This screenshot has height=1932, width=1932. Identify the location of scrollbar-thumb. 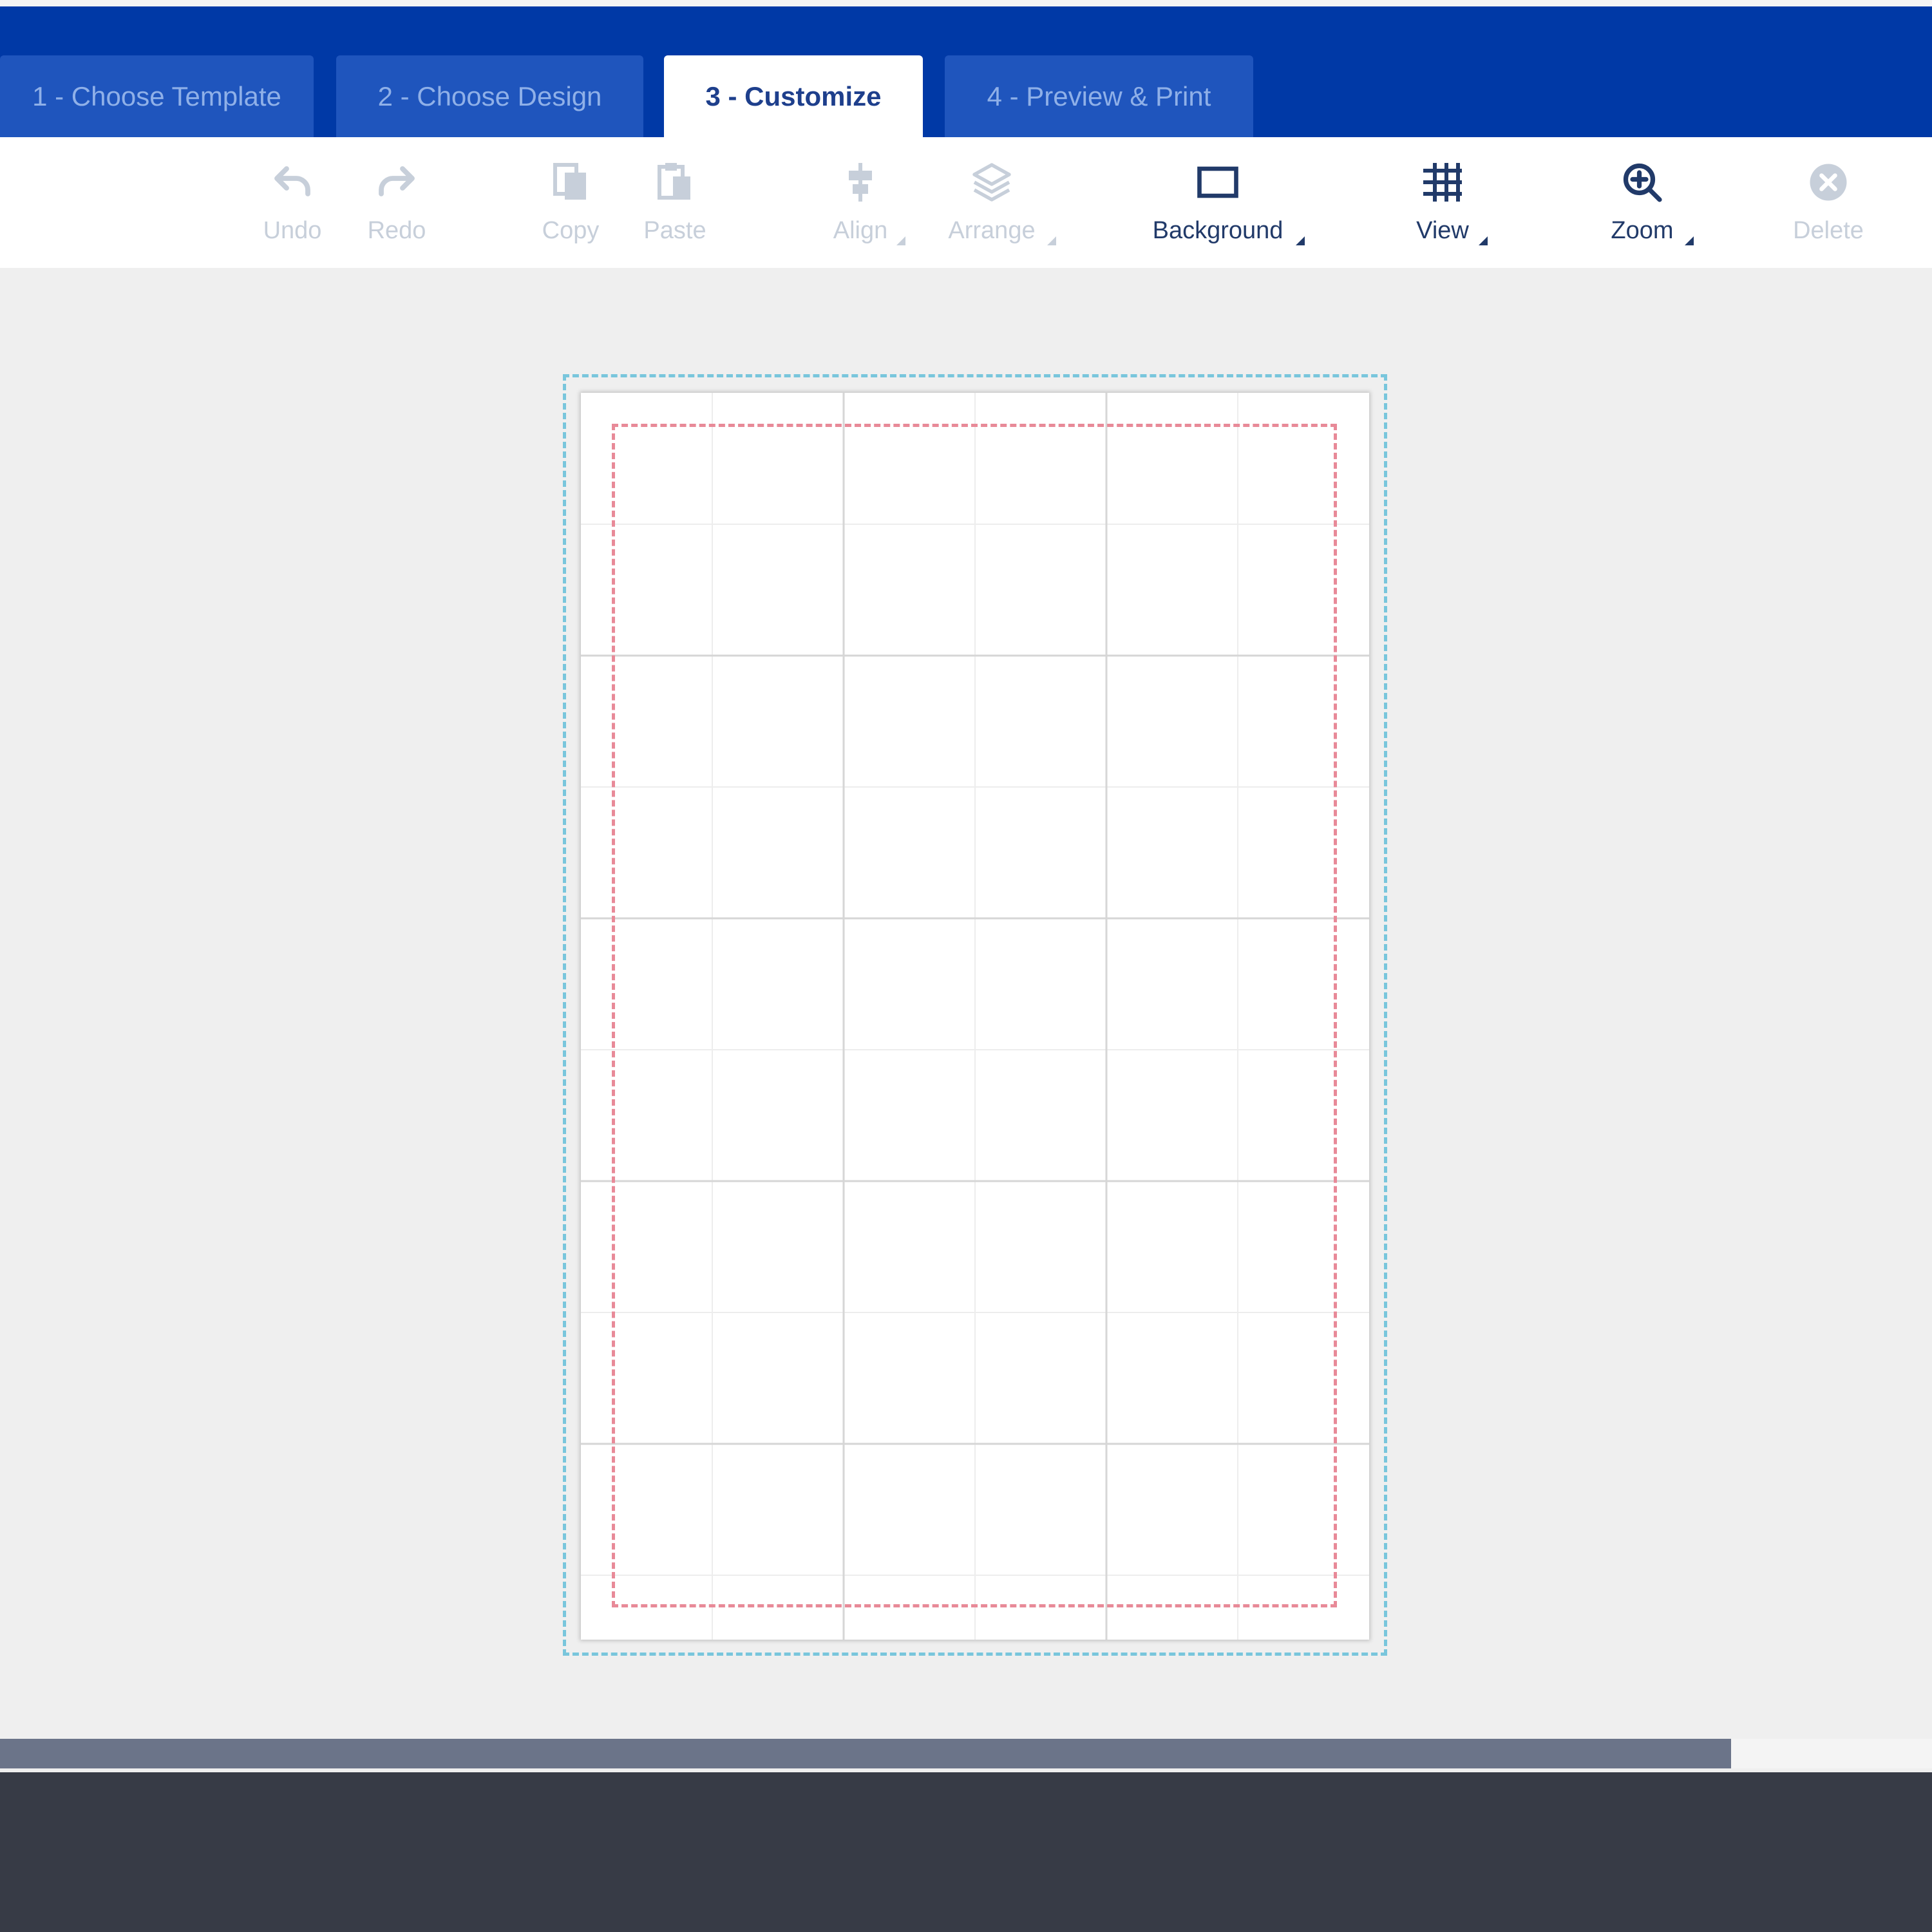
(866, 1754).